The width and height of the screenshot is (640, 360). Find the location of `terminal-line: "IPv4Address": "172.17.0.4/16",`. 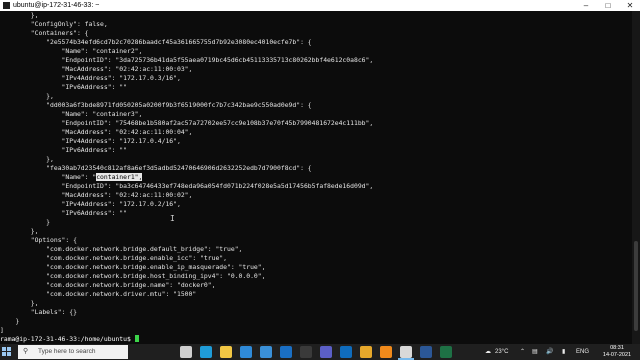

terminal-line: "IPv4Address": "172.17.0.4/16", is located at coordinates (90, 141).